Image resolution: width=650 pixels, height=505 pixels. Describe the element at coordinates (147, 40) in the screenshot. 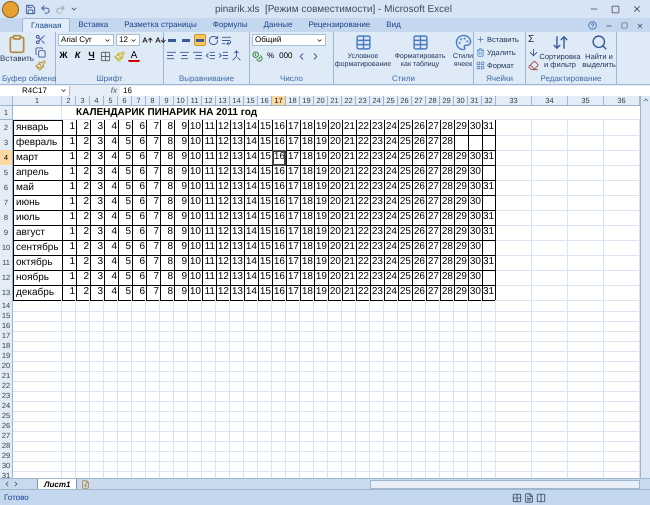

I see `grow-font-icon` at that location.